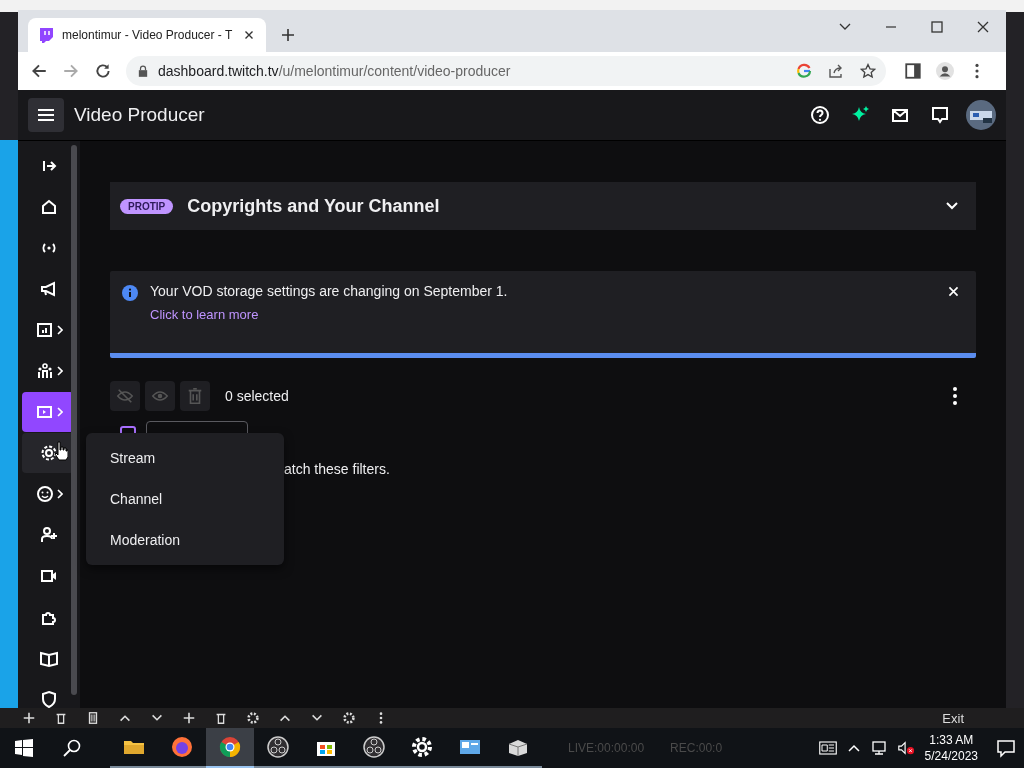 The width and height of the screenshot is (1024, 768). Describe the element at coordinates (61, 451) in the screenshot. I see `hand-cursor-icon` at that location.